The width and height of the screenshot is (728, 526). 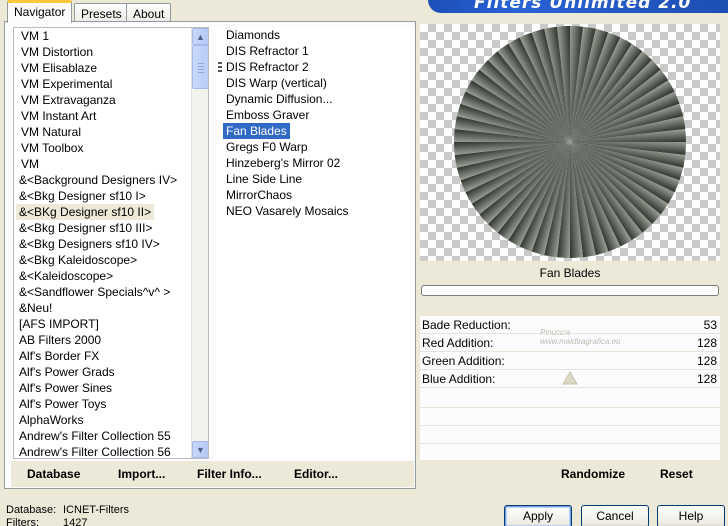 I want to click on chevron-down-icon: ▼, so click(x=200, y=449).